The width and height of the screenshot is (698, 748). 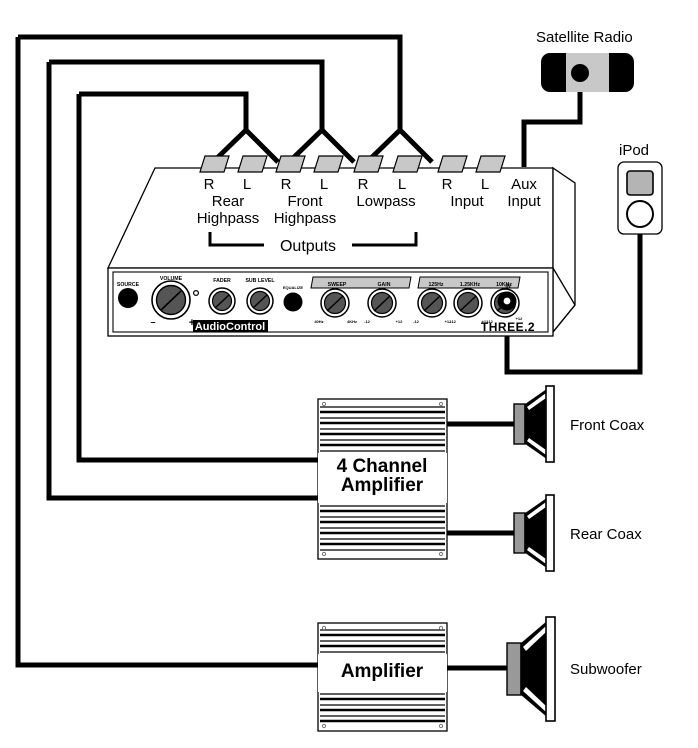 I want to click on group-label-aux: Aux, so click(x=524, y=184).